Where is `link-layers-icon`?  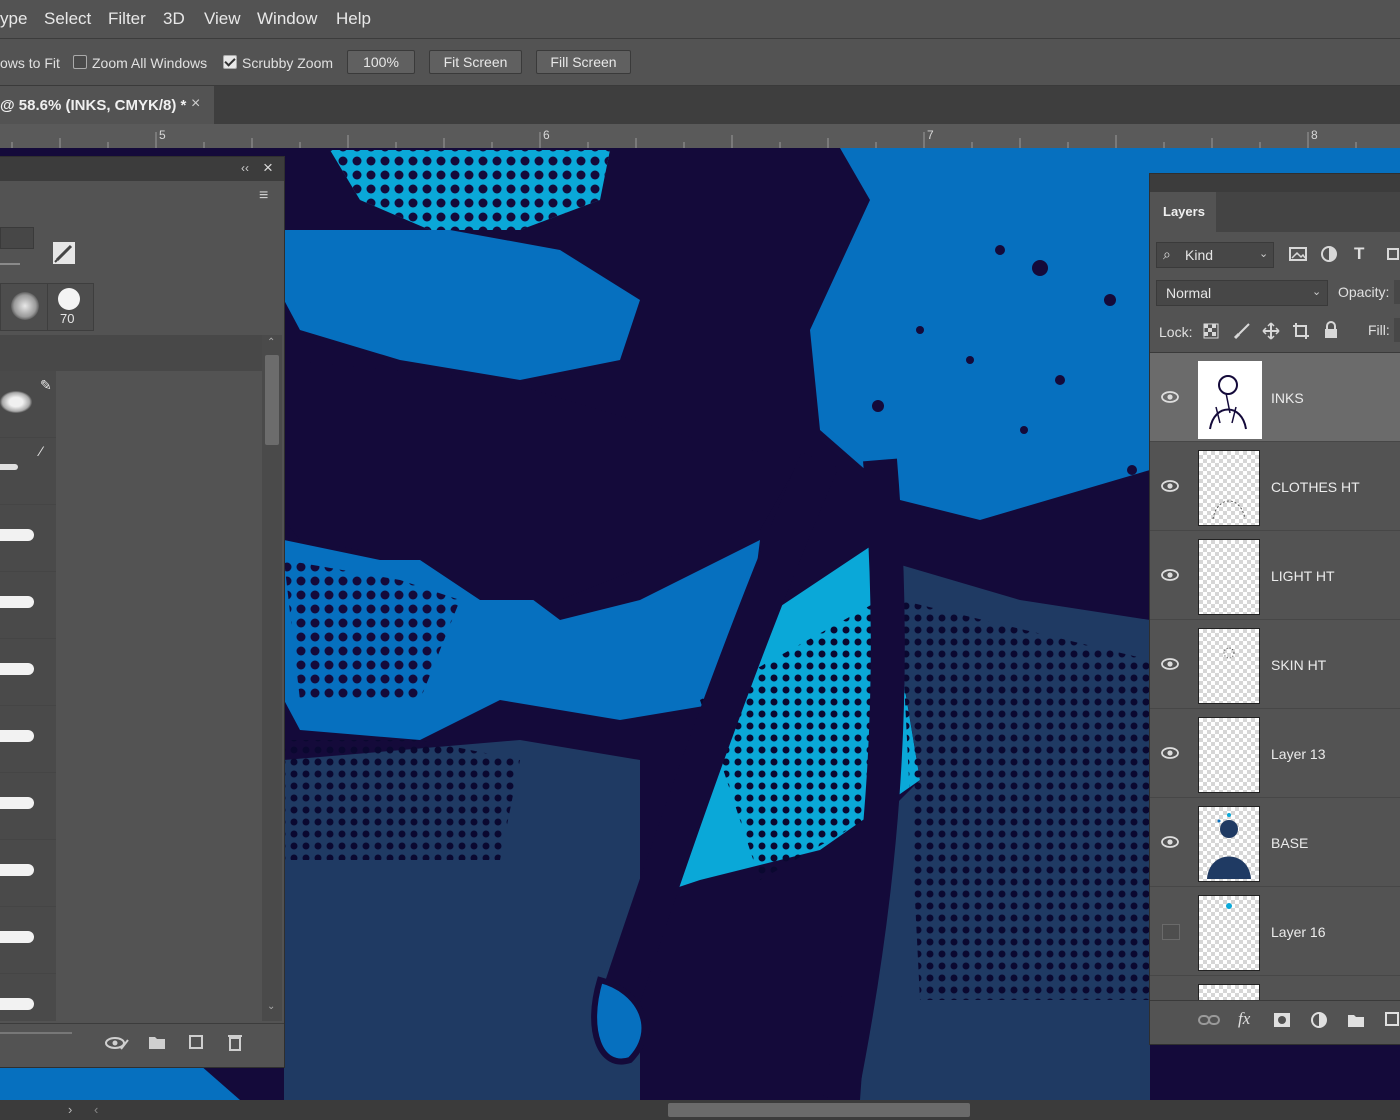
link-layers-icon is located at coordinates (1209, 1020).